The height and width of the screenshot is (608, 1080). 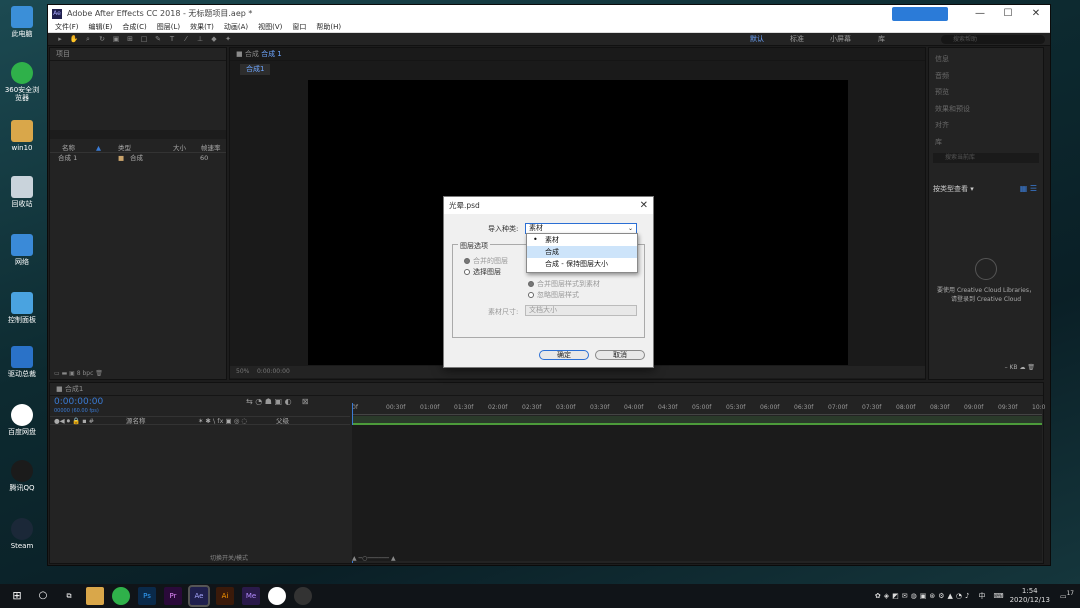 What do you see at coordinates (107, 148) in the screenshot?
I see `sort-icon: ▲` at bounding box center [107, 148].